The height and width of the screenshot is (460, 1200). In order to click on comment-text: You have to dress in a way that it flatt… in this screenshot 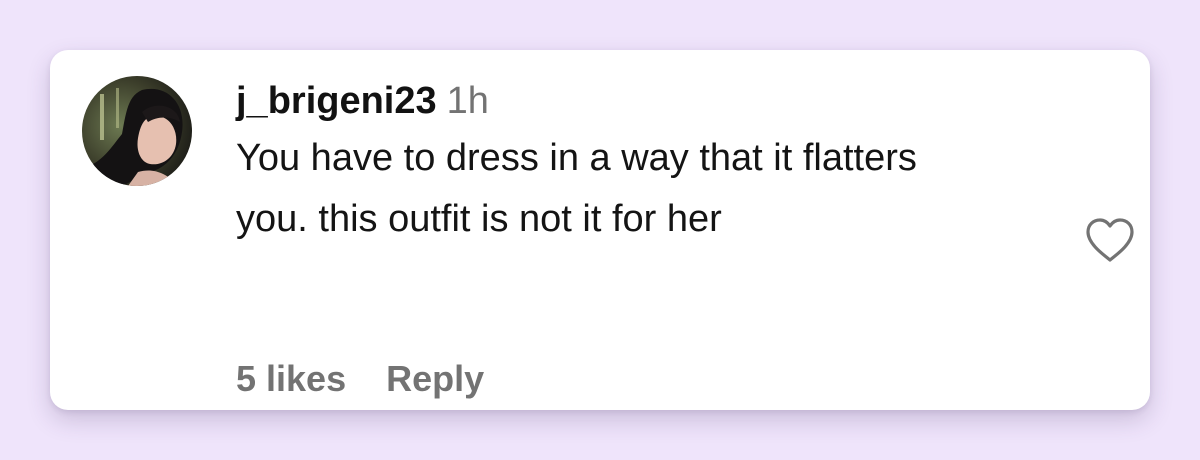, I will do `click(576, 188)`.